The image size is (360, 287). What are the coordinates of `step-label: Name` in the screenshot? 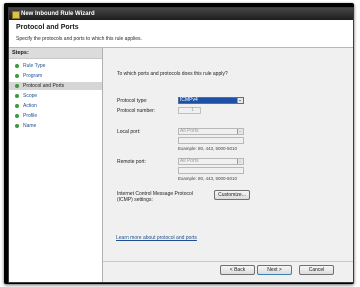 It's located at (30, 126).